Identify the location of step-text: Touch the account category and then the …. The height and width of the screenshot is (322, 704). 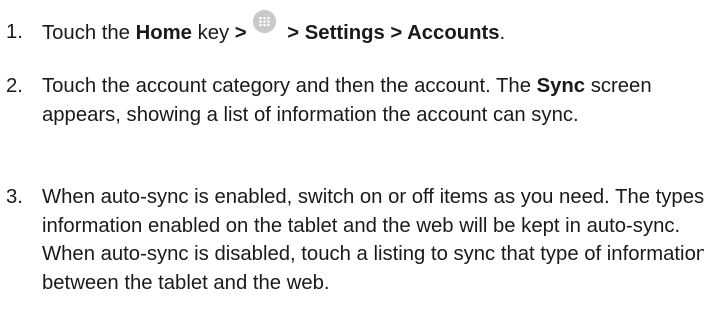
(347, 100).